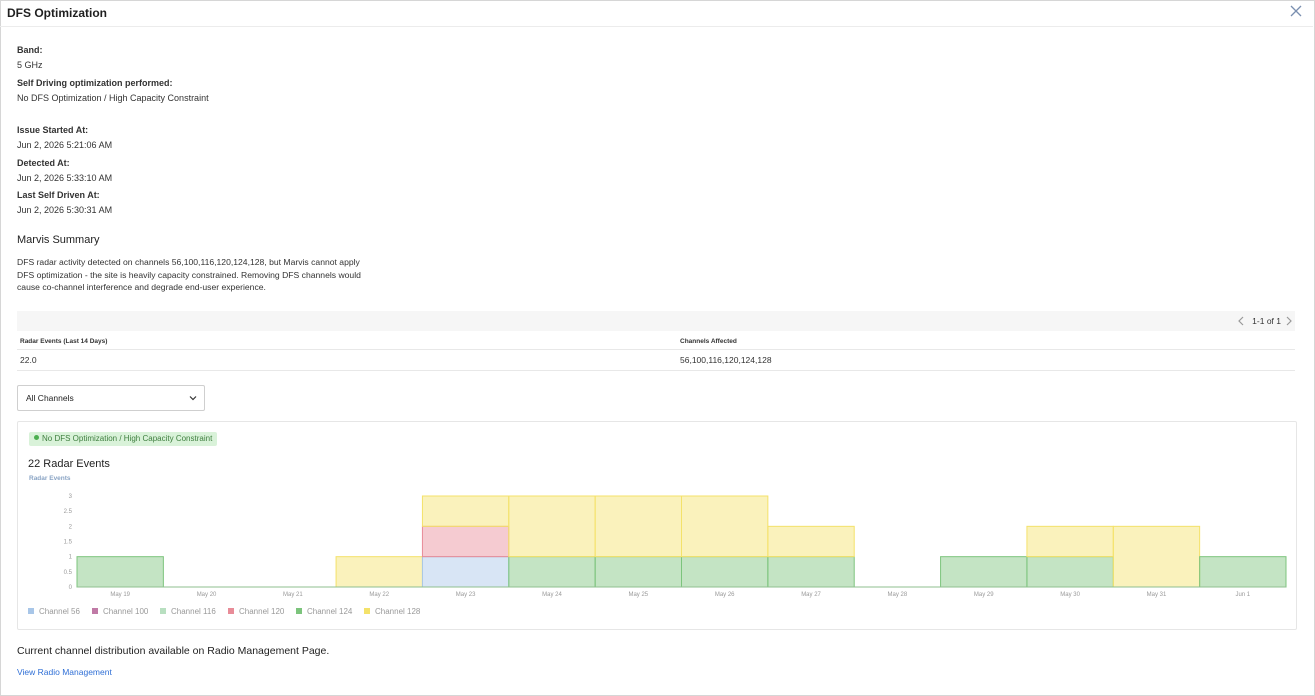 The width and height of the screenshot is (1315, 696). I want to click on dialog-header: DFS Optimization, so click(656, 13).